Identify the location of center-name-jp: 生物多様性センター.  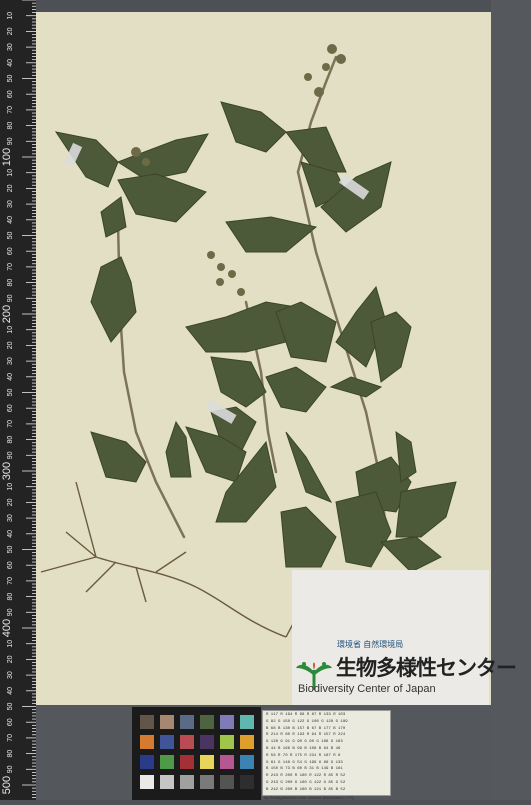
(426, 668).